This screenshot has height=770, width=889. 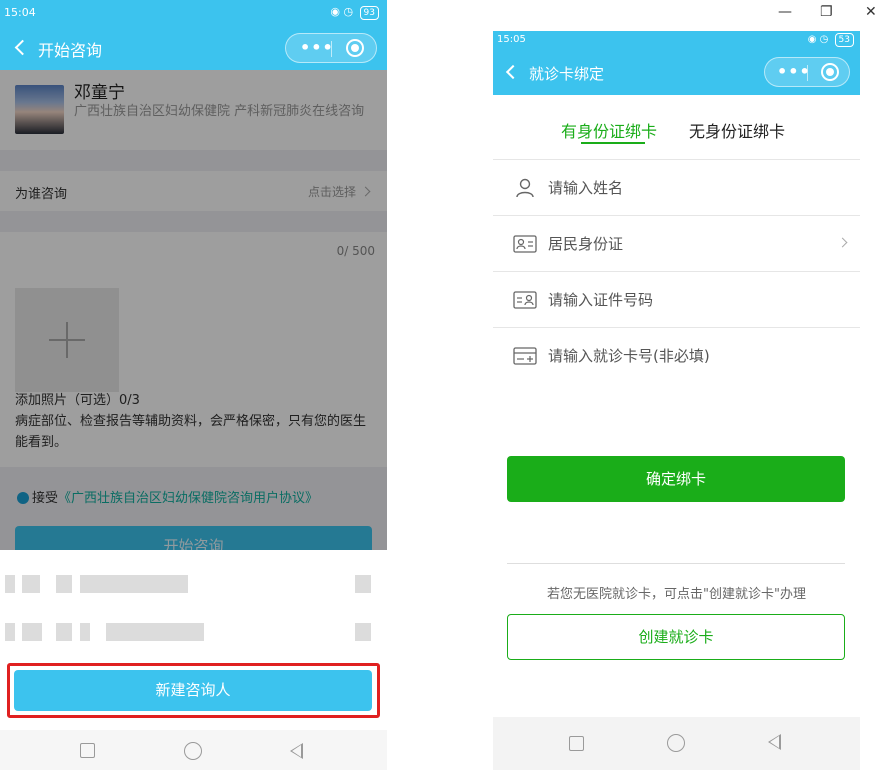 I want to click on maximize-icon: ❐, so click(x=826, y=12).